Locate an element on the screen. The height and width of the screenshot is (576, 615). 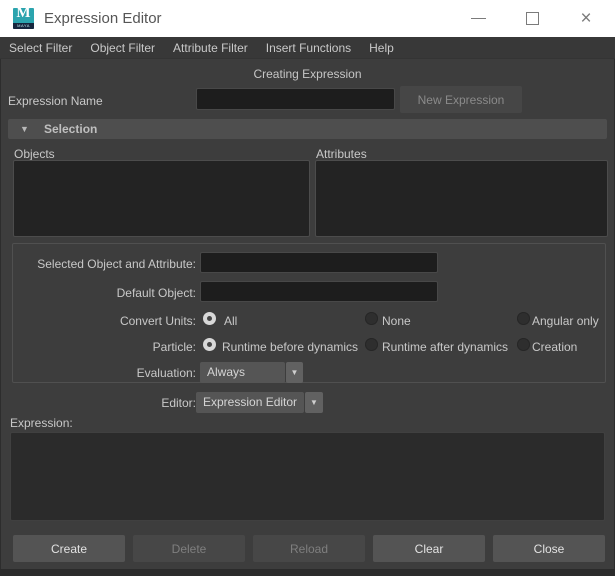
convert-units-label: Convert Units: is located at coordinates (157, 321).